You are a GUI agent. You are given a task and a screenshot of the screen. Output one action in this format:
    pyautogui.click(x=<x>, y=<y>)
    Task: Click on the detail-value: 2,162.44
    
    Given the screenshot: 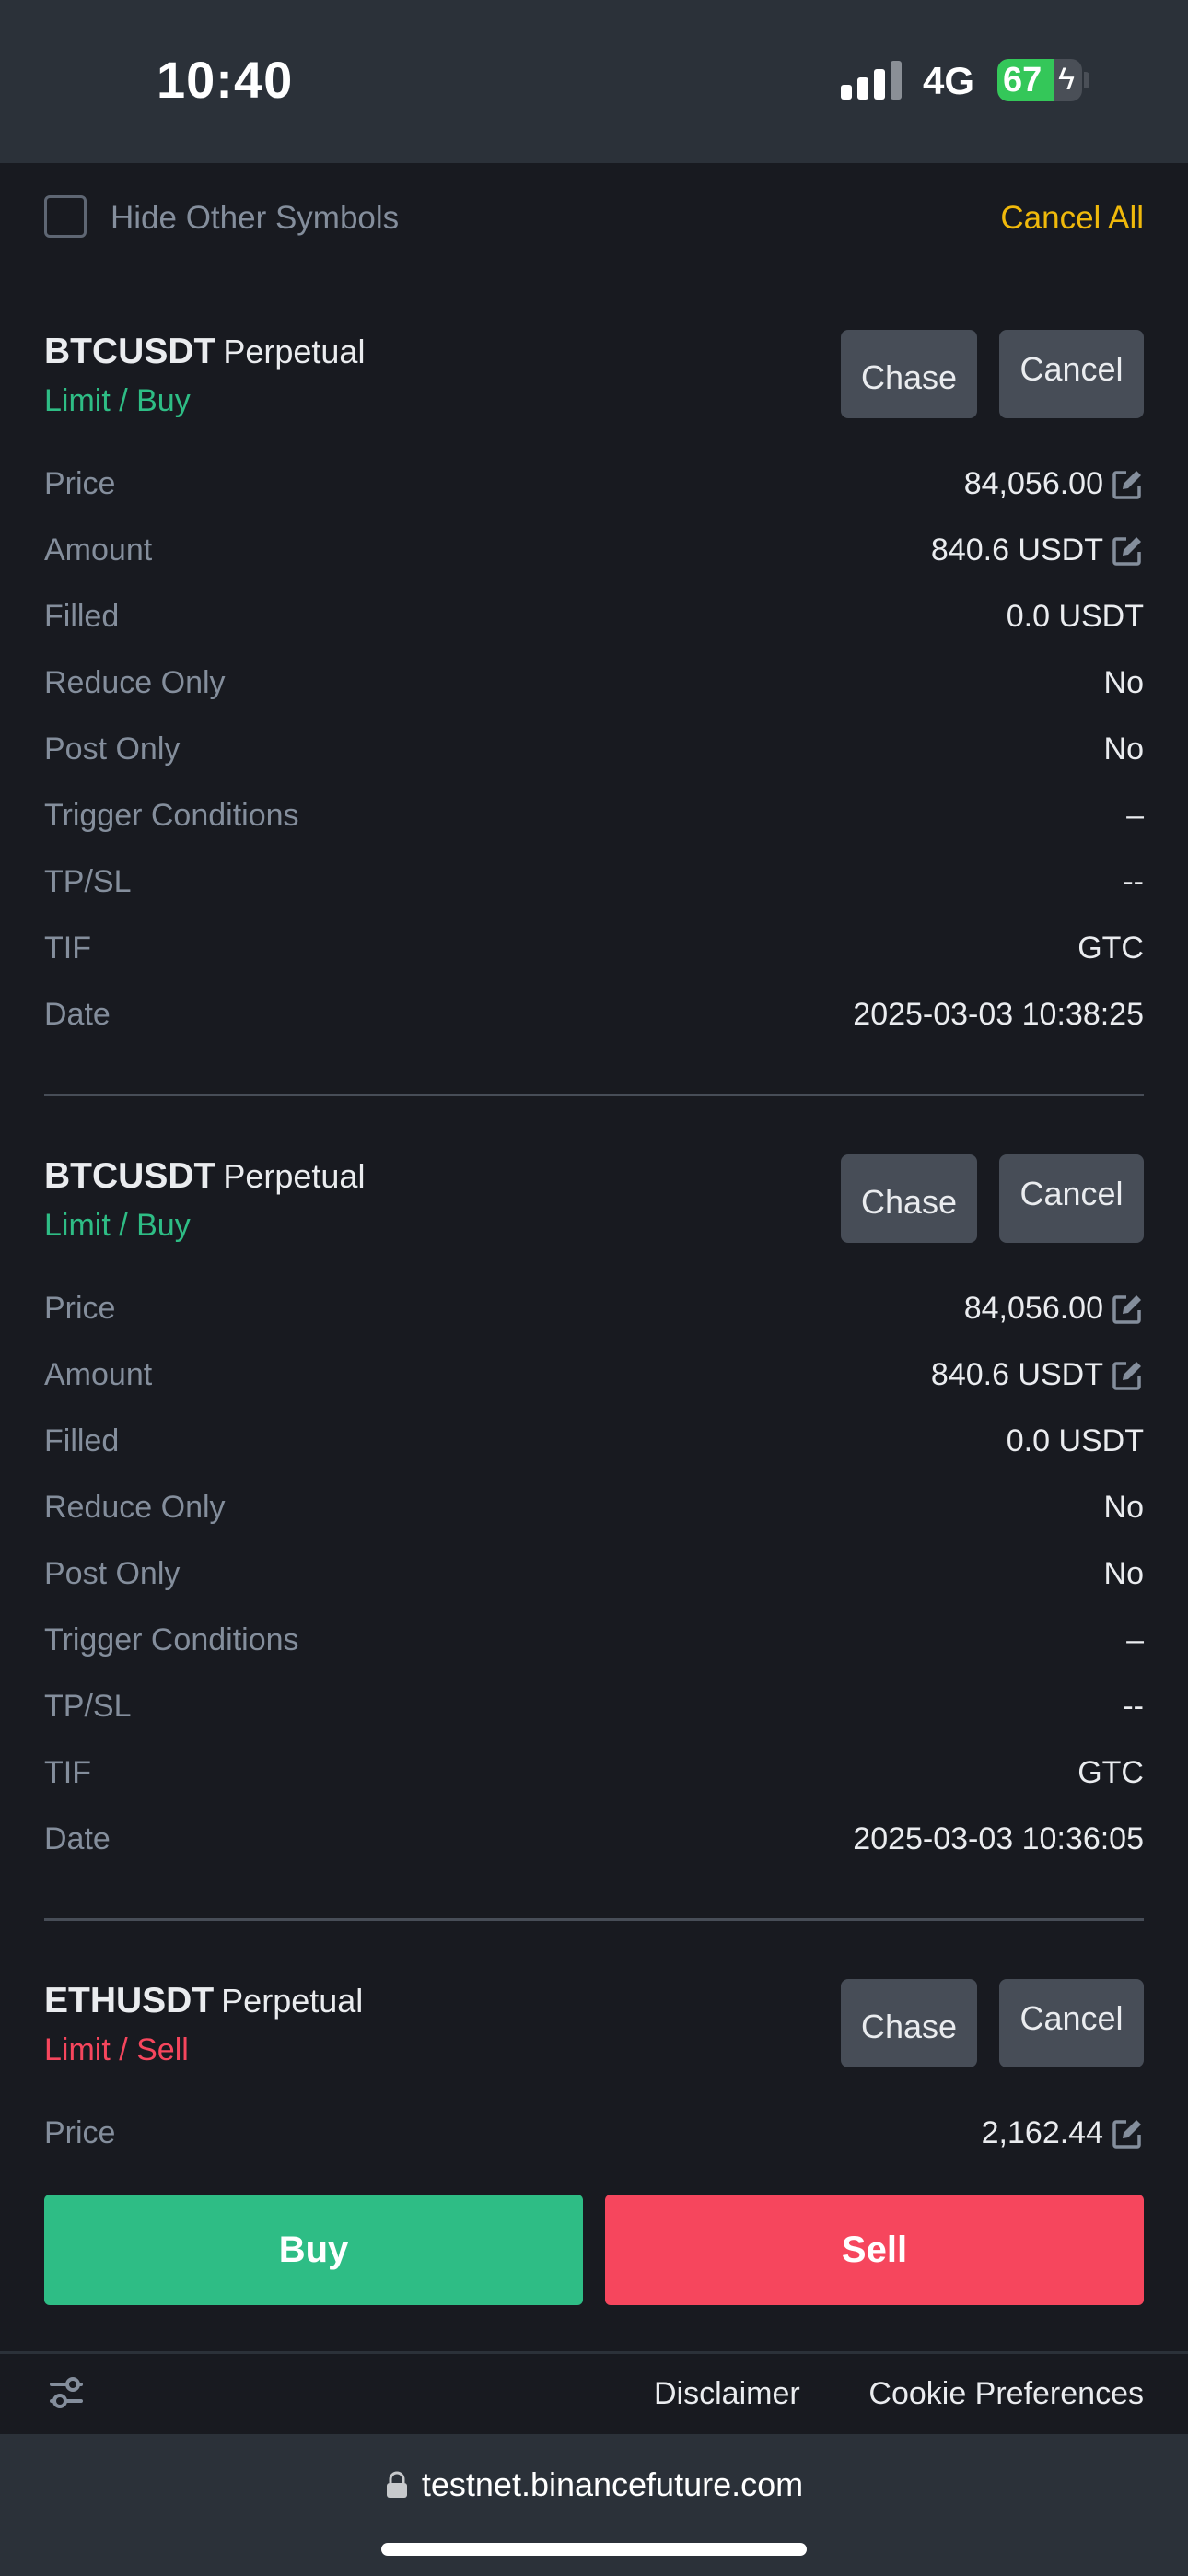 What is the action you would take?
    pyautogui.click(x=1063, y=2133)
    